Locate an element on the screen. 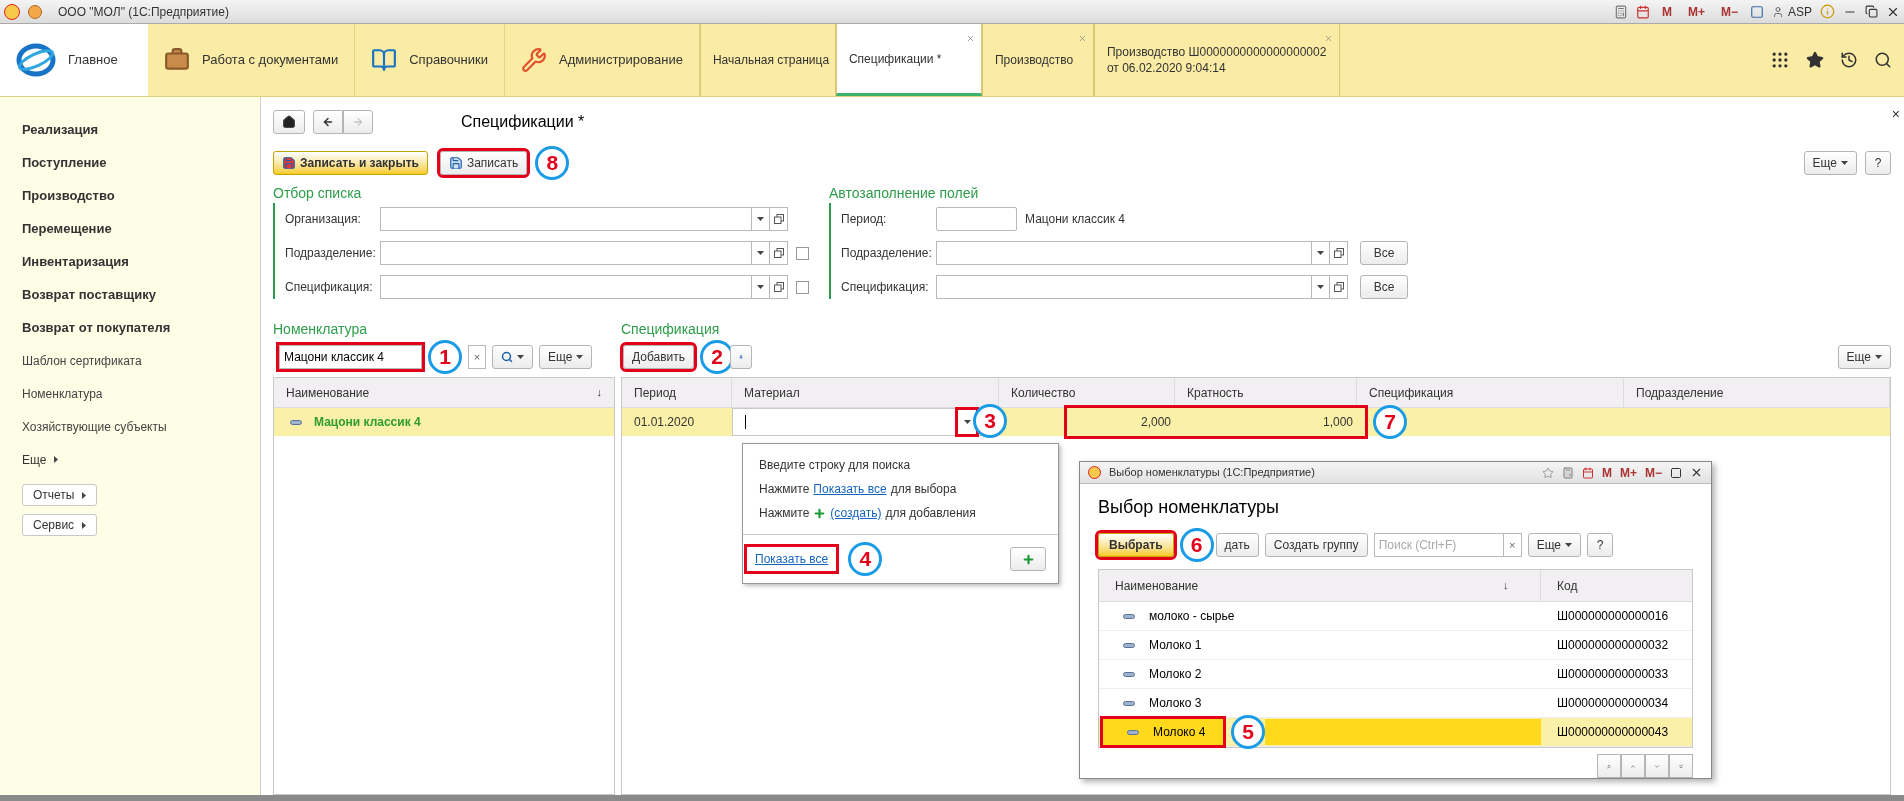  down-button is located at coordinates (1657, 766).